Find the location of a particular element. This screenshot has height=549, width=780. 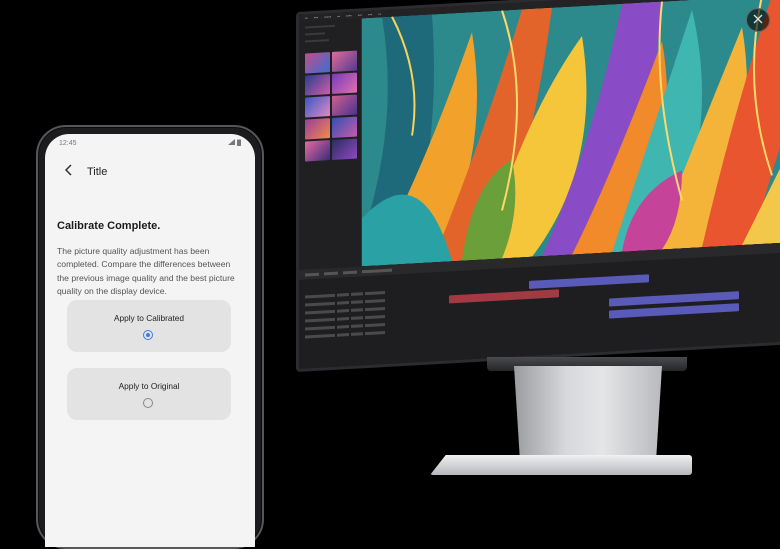

back-button is located at coordinates (68, 172).